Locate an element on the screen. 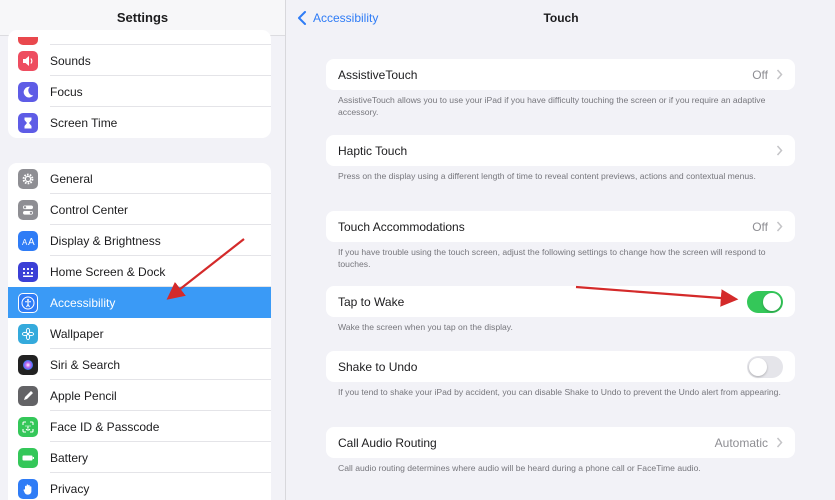  siri-icon is located at coordinates (28, 364).